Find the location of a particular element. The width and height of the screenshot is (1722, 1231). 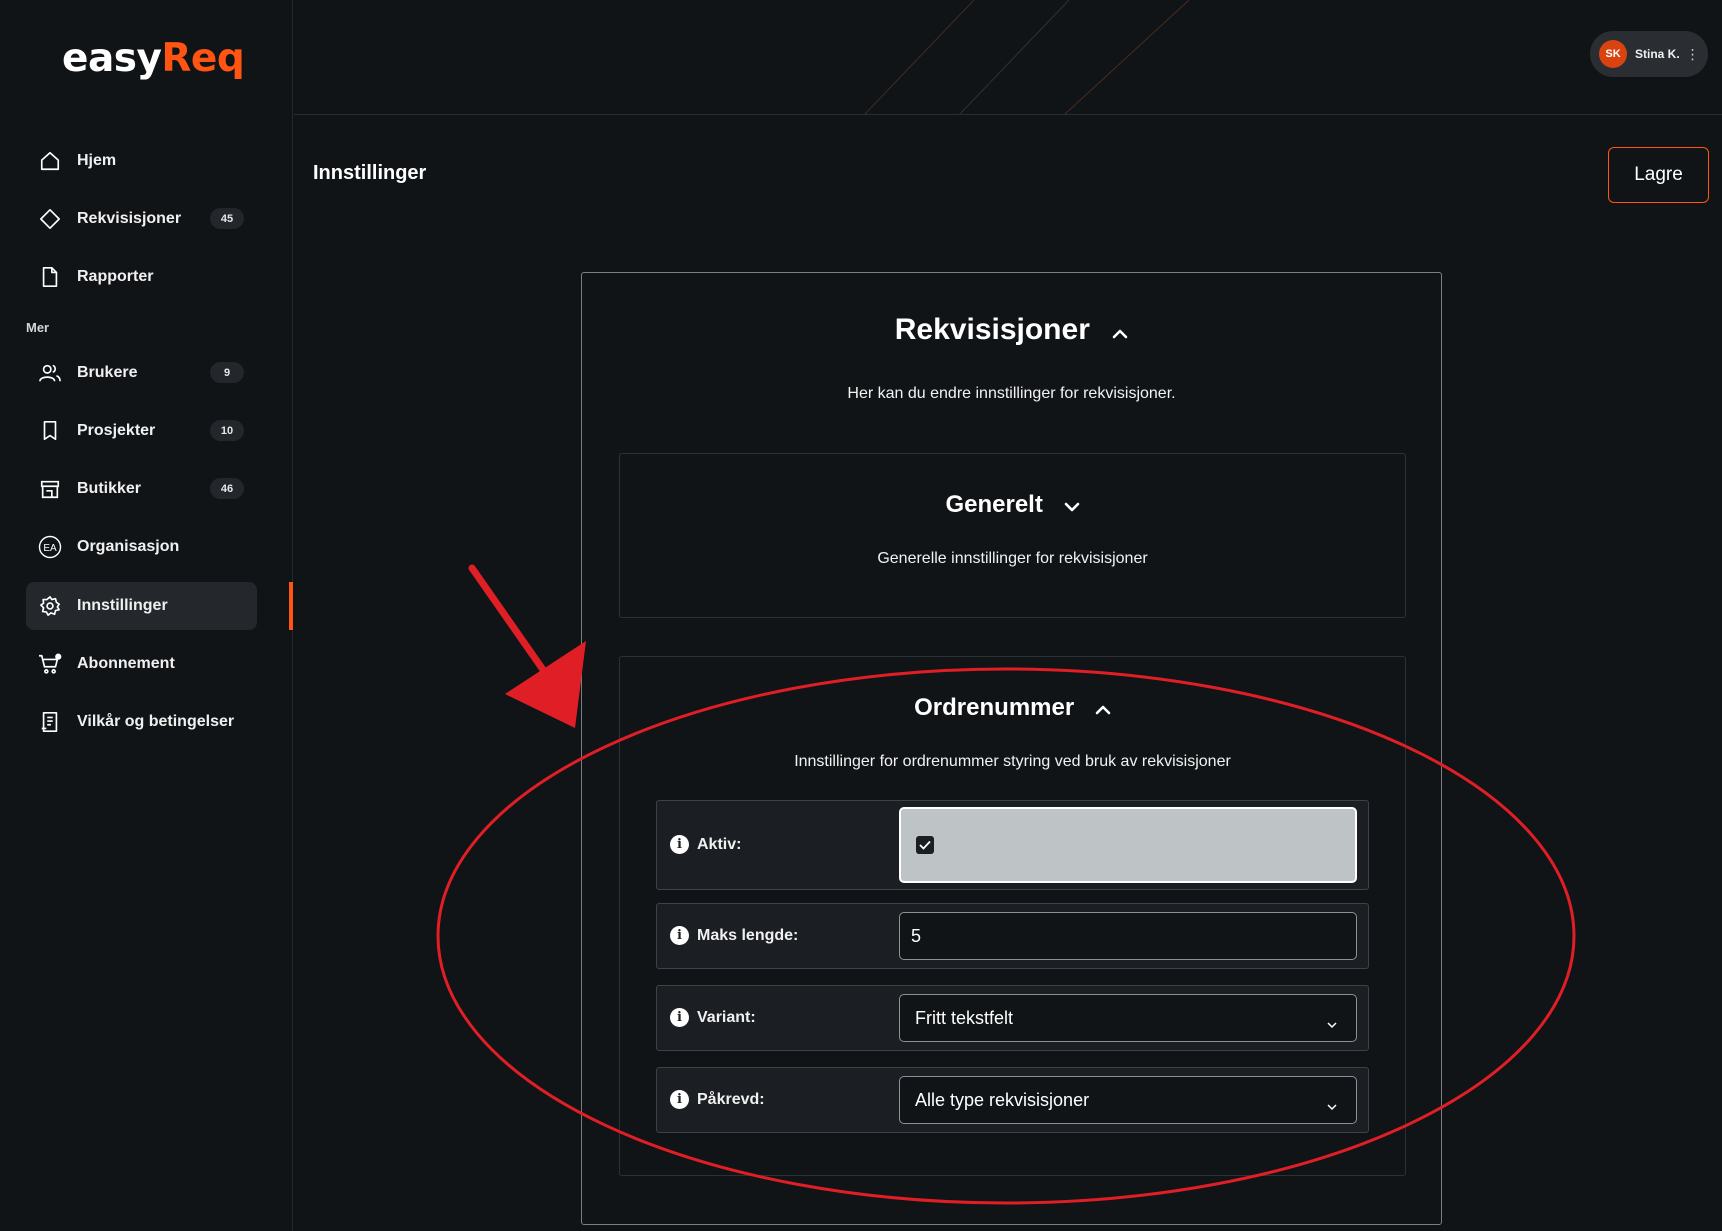

gear-icon is located at coordinates (50, 606).